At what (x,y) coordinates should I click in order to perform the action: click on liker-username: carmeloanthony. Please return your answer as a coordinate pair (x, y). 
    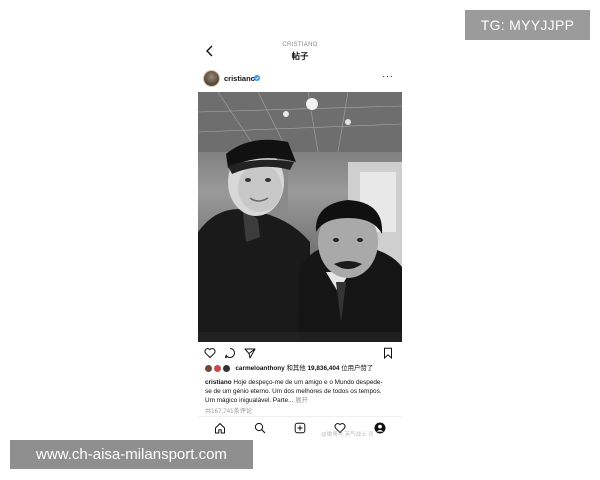
    Looking at the image, I should click on (259, 368).